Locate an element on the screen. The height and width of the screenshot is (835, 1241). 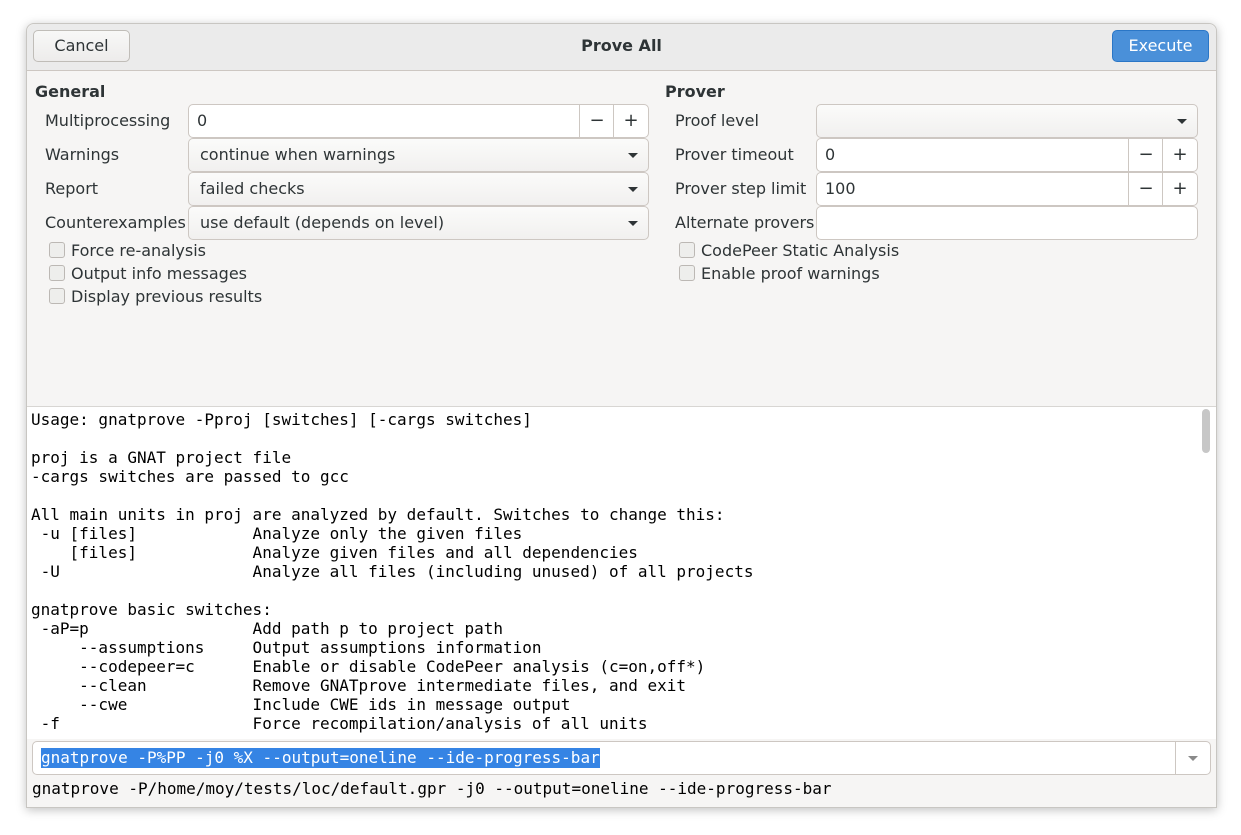
alternate-provers-input is located at coordinates (1007, 223).